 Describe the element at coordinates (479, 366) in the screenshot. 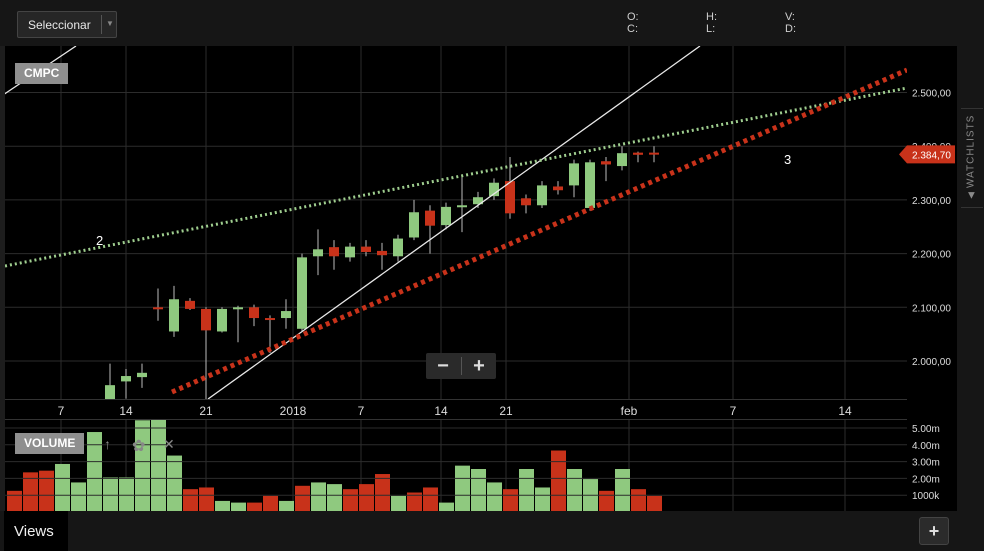

I see `zoom-in-button: +` at that location.